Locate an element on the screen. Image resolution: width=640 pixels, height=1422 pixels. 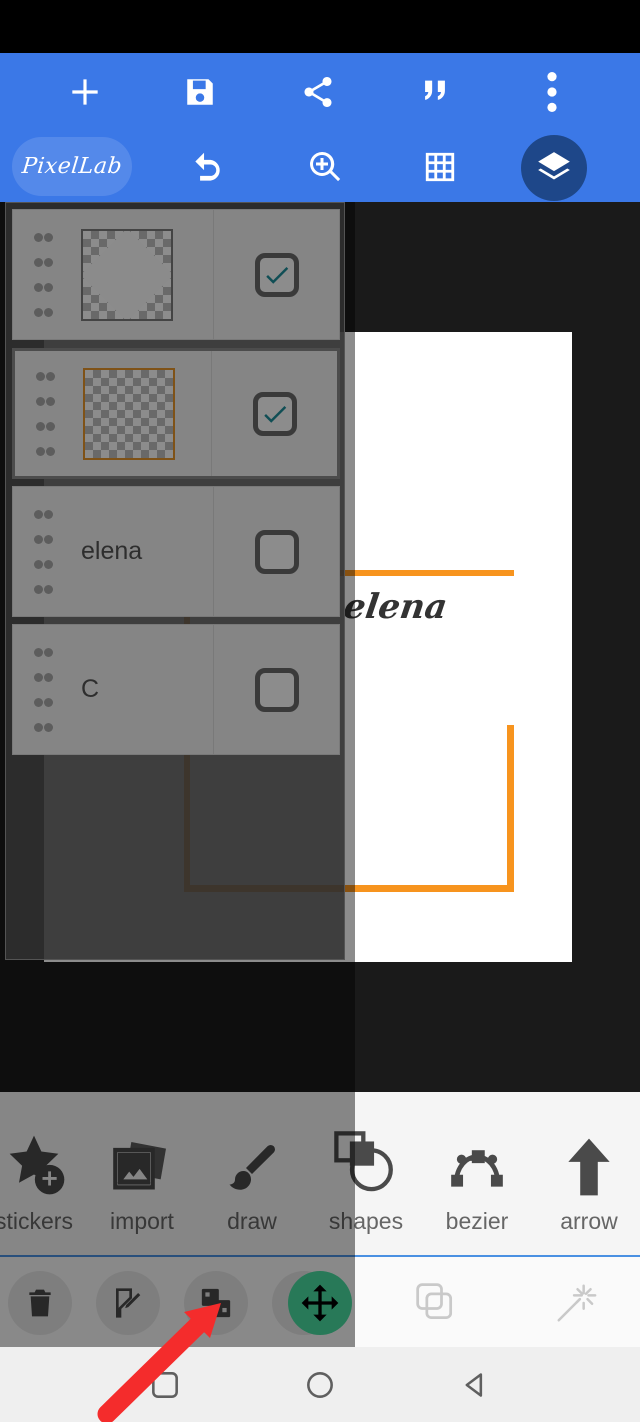
move-button is located at coordinates (320, 1303).